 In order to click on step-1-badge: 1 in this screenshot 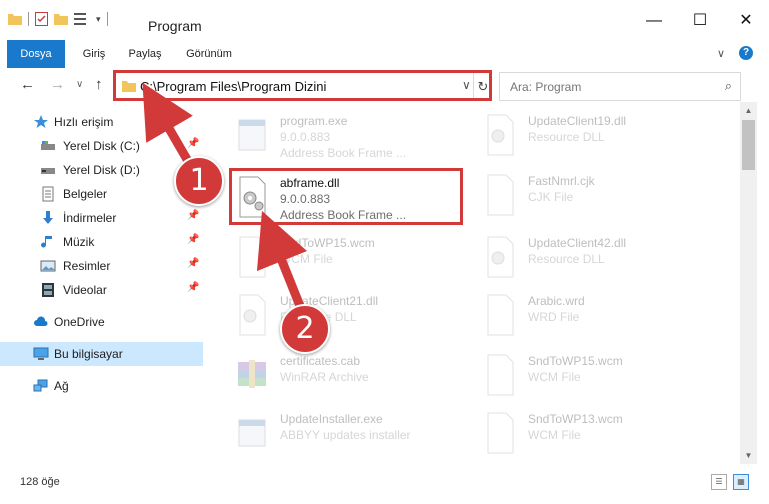, I will do `click(199, 181)`.